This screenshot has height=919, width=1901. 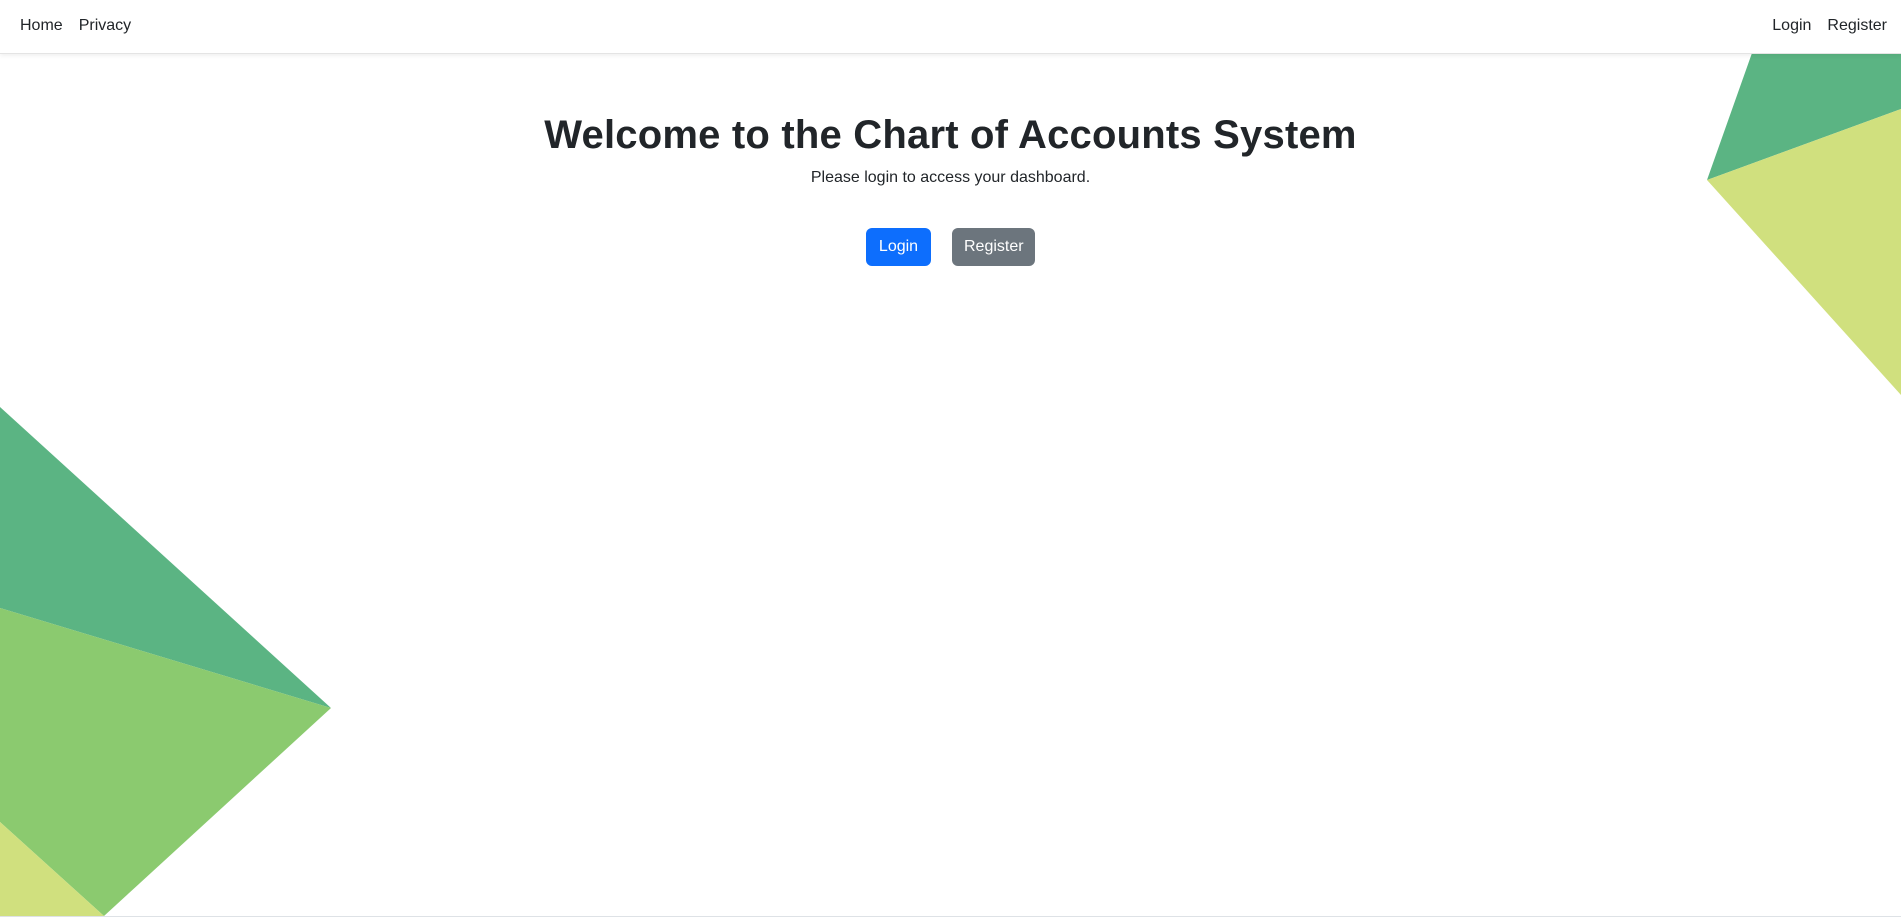 I want to click on nav-login-link: Login, so click(x=1791, y=26).